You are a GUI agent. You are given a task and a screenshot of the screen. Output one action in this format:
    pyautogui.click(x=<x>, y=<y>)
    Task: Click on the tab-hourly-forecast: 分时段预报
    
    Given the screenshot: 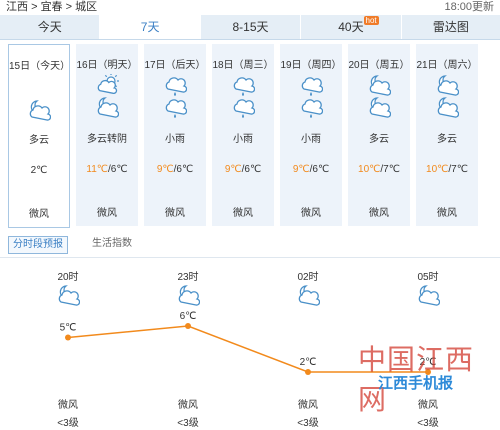 What is the action you would take?
    pyautogui.click(x=38, y=245)
    